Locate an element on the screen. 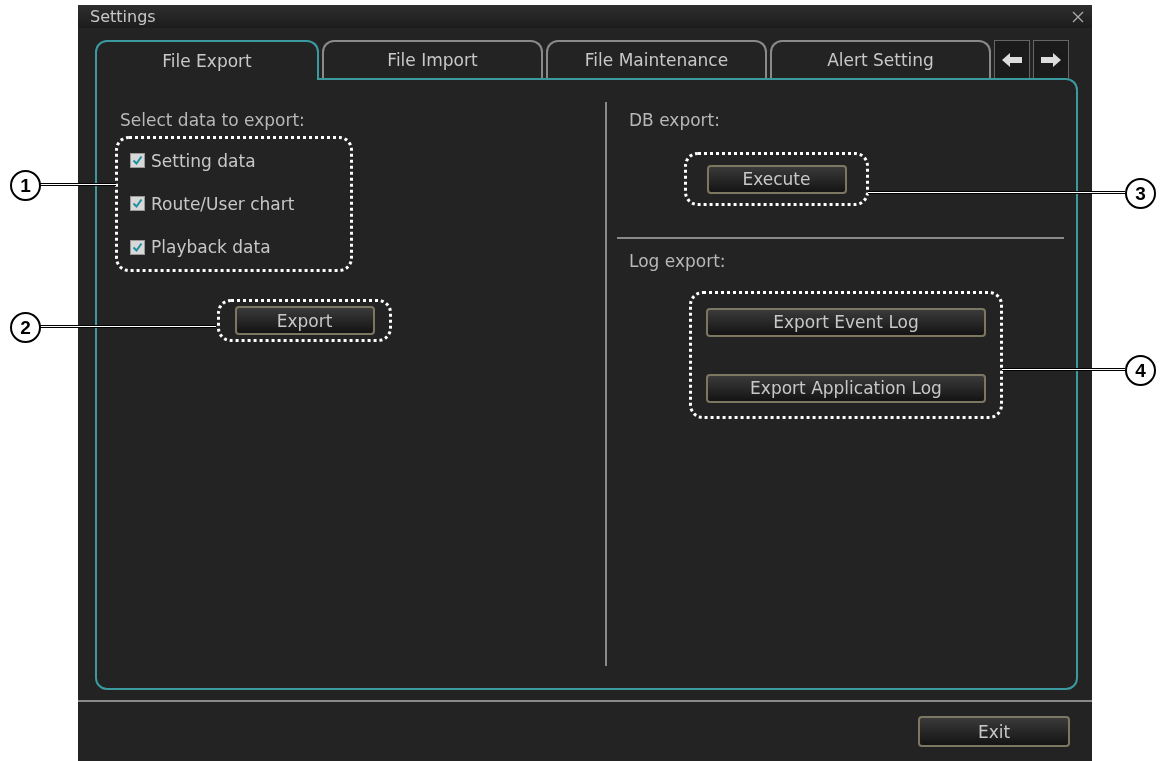 This screenshot has height=761, width=1167. close-icon is located at coordinates (1078, 16).